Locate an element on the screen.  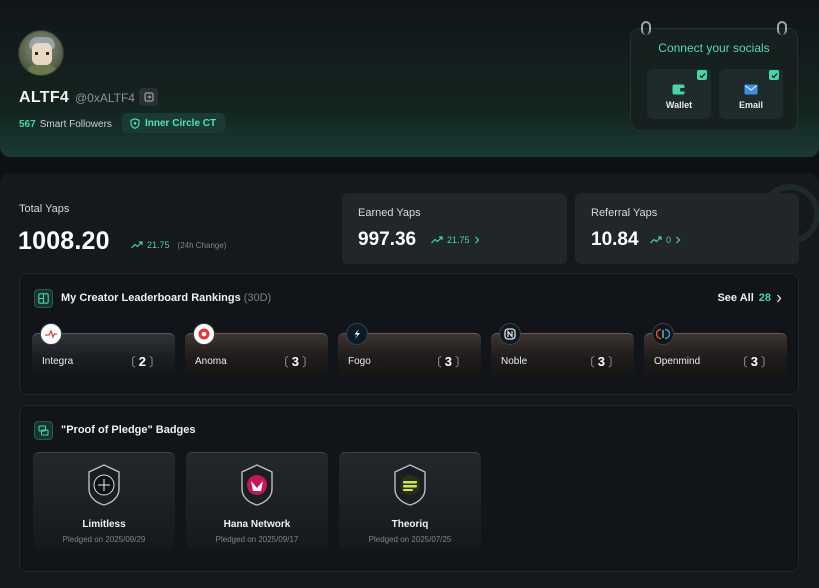
hana-network-emblem-icon is located at coordinates (257, 485).